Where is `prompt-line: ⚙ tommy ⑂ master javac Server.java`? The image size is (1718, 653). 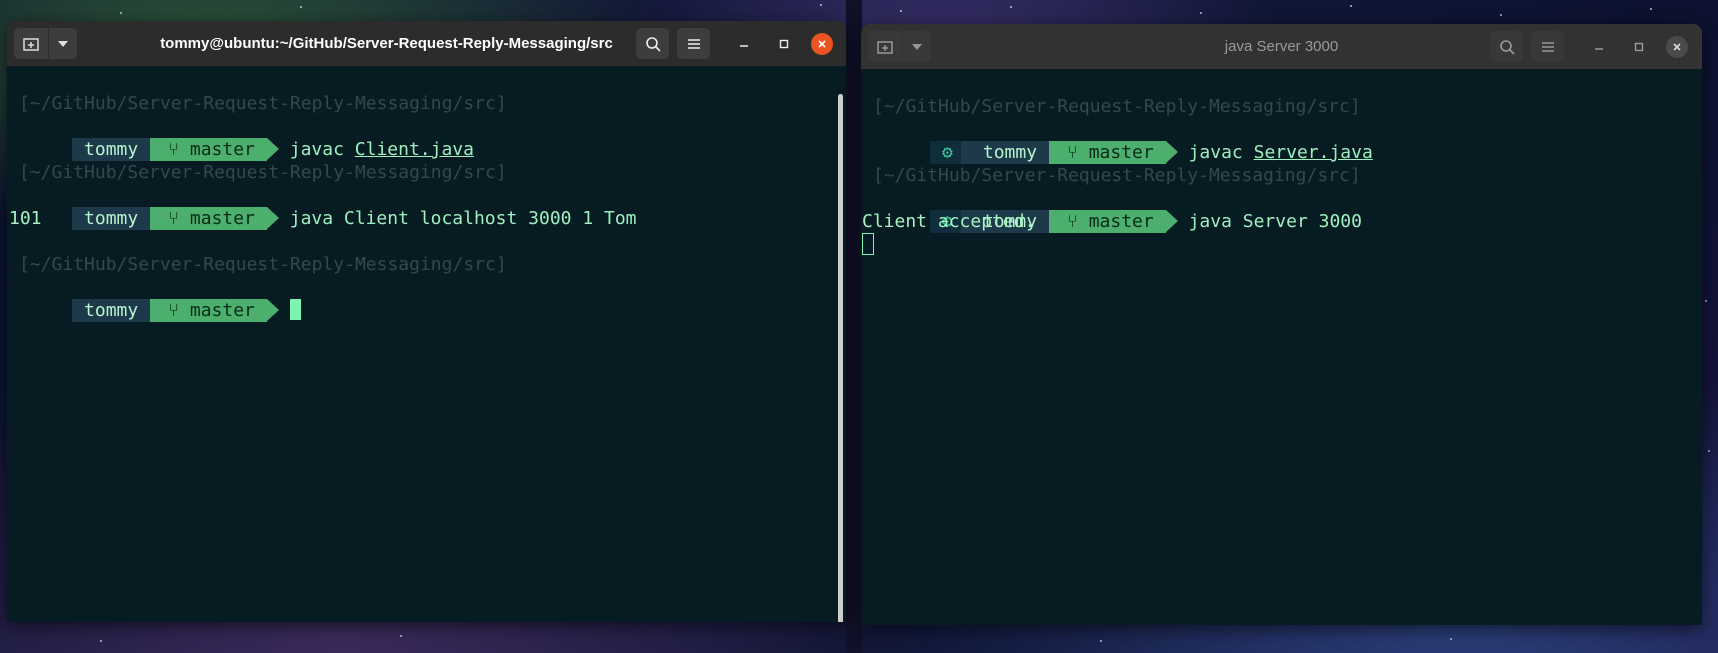
prompt-line: ⚙ tommy ⑂ master javac Server.java is located at coordinates (1119, 141).